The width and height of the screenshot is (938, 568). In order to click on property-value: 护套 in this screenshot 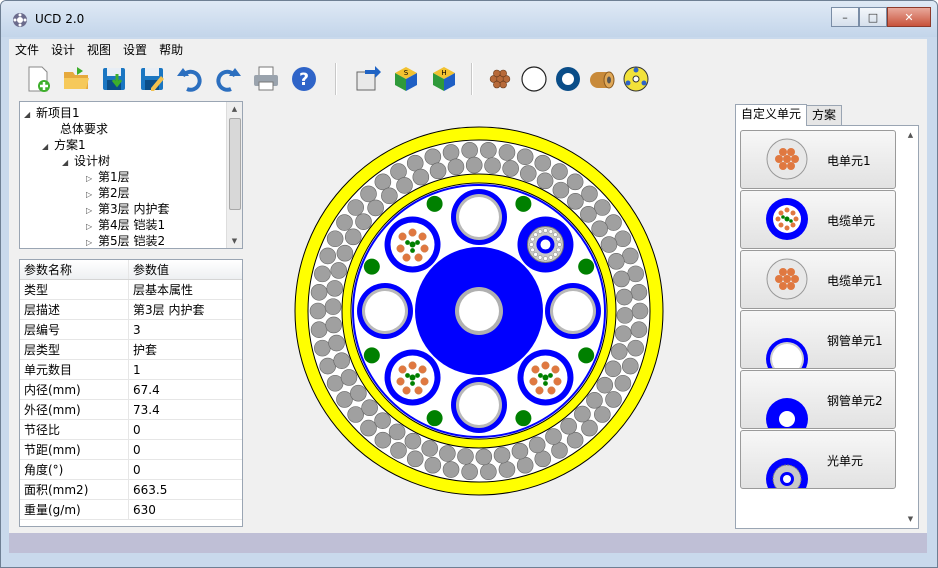, I will do `click(185, 349)`.